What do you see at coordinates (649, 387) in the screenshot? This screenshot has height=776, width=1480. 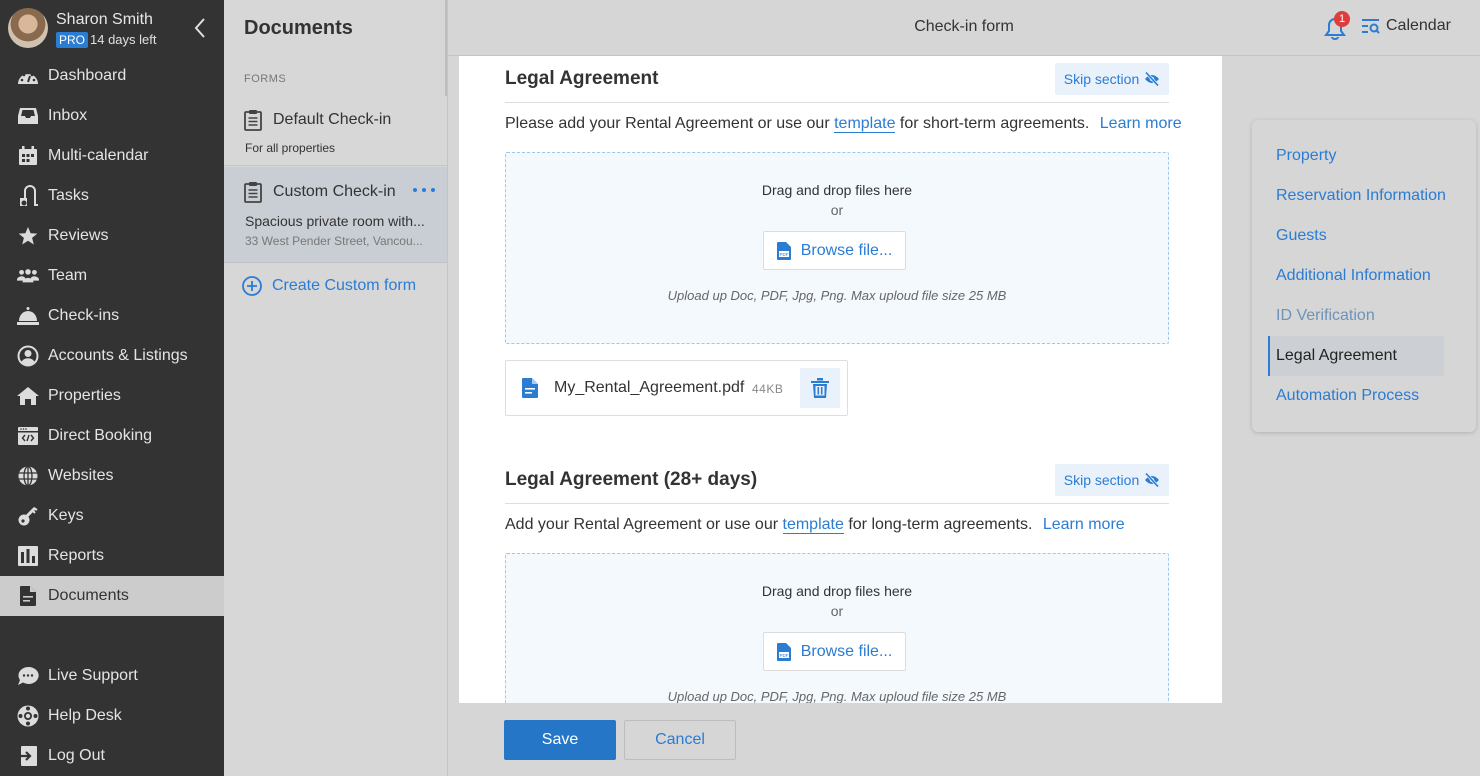 I see `file-name: My_Rental_Agreement.pdf` at bounding box center [649, 387].